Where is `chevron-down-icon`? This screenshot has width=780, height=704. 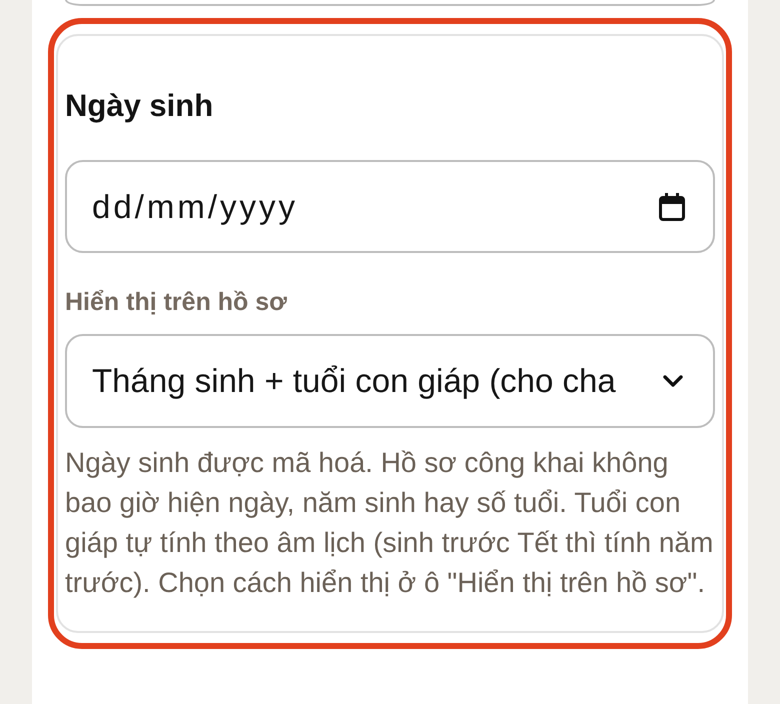
chevron-down-icon is located at coordinates (673, 381).